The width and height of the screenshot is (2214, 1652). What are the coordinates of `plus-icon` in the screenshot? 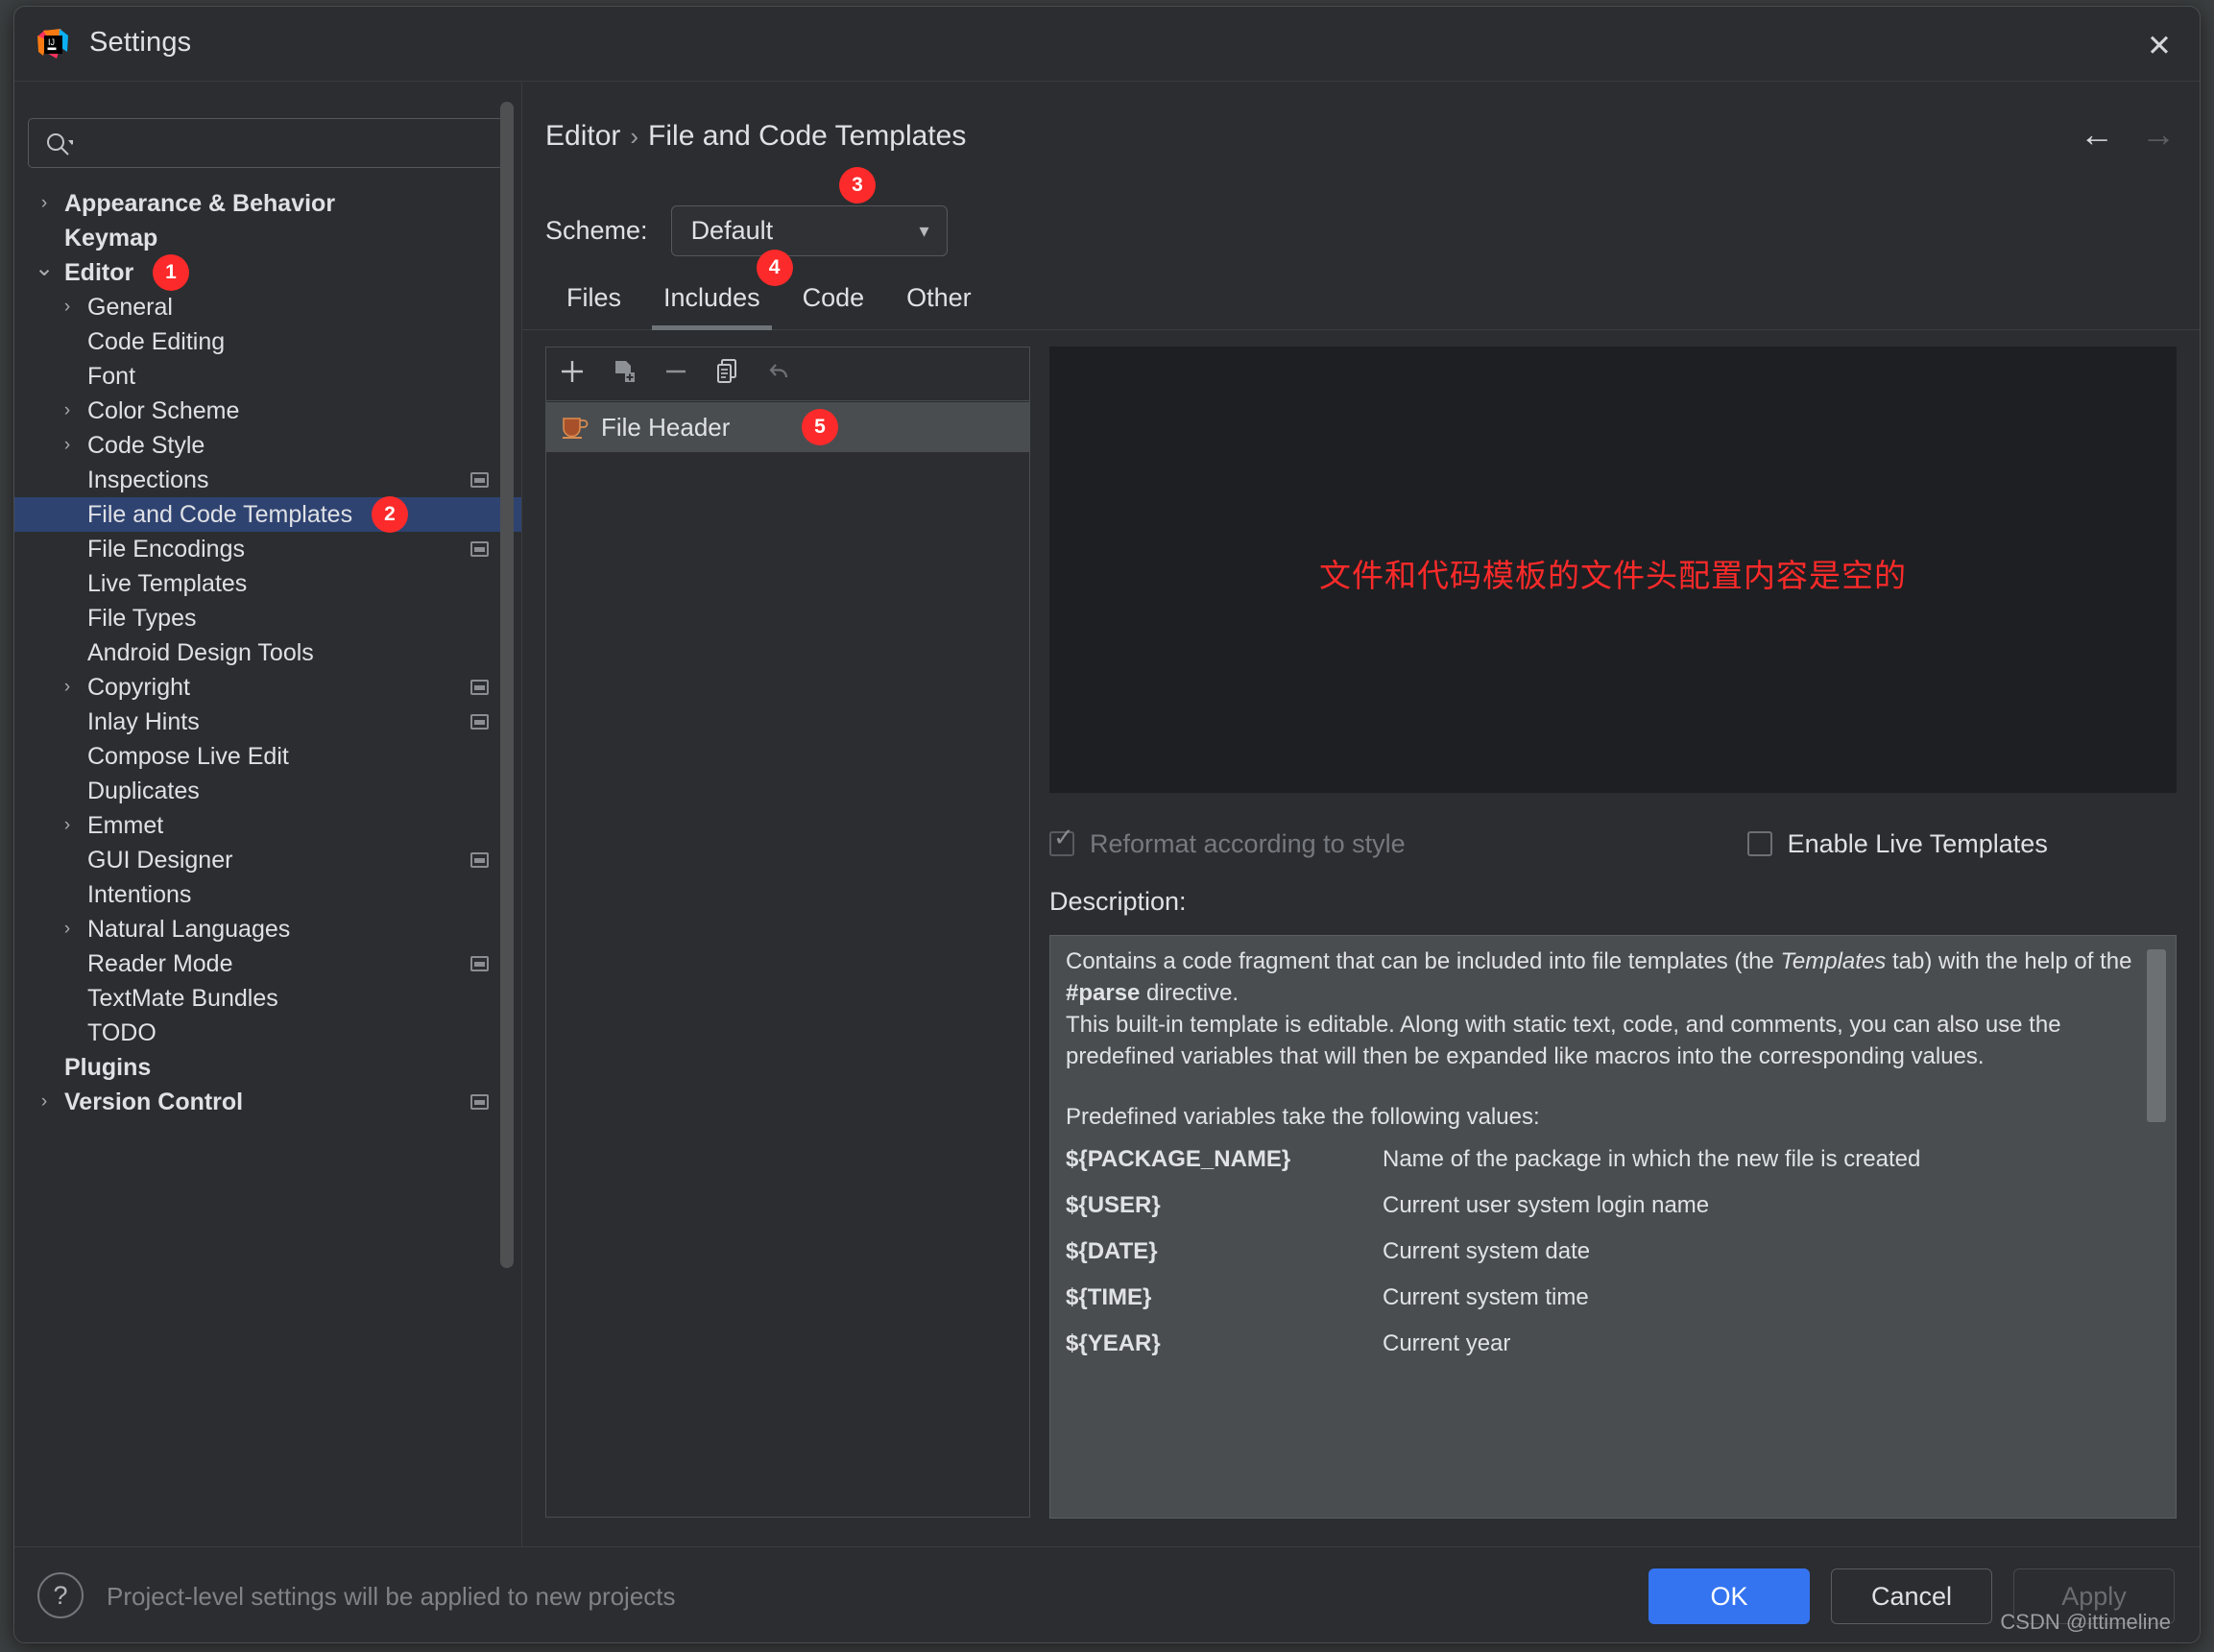 It's located at (572, 374).